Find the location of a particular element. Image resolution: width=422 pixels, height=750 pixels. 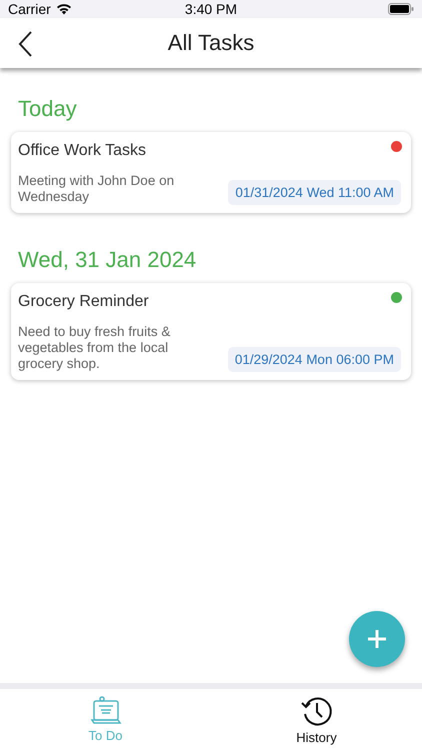

task-description: Meeting with John Doe on Wednesday is located at coordinates (97, 189).